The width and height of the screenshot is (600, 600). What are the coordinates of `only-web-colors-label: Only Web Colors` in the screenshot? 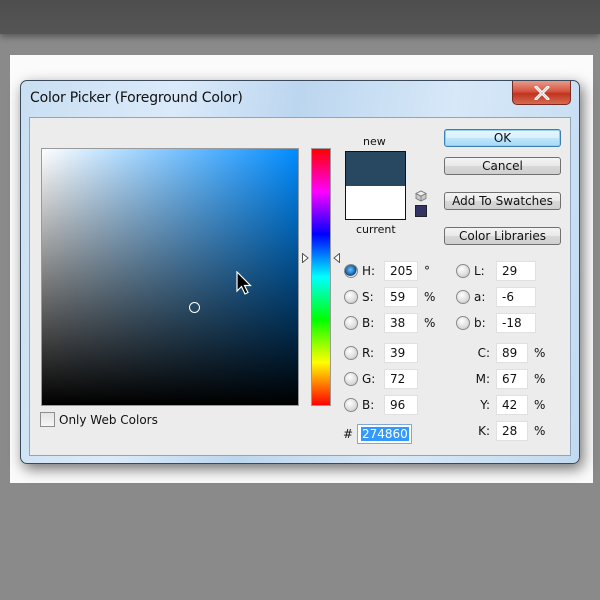 It's located at (108, 419).